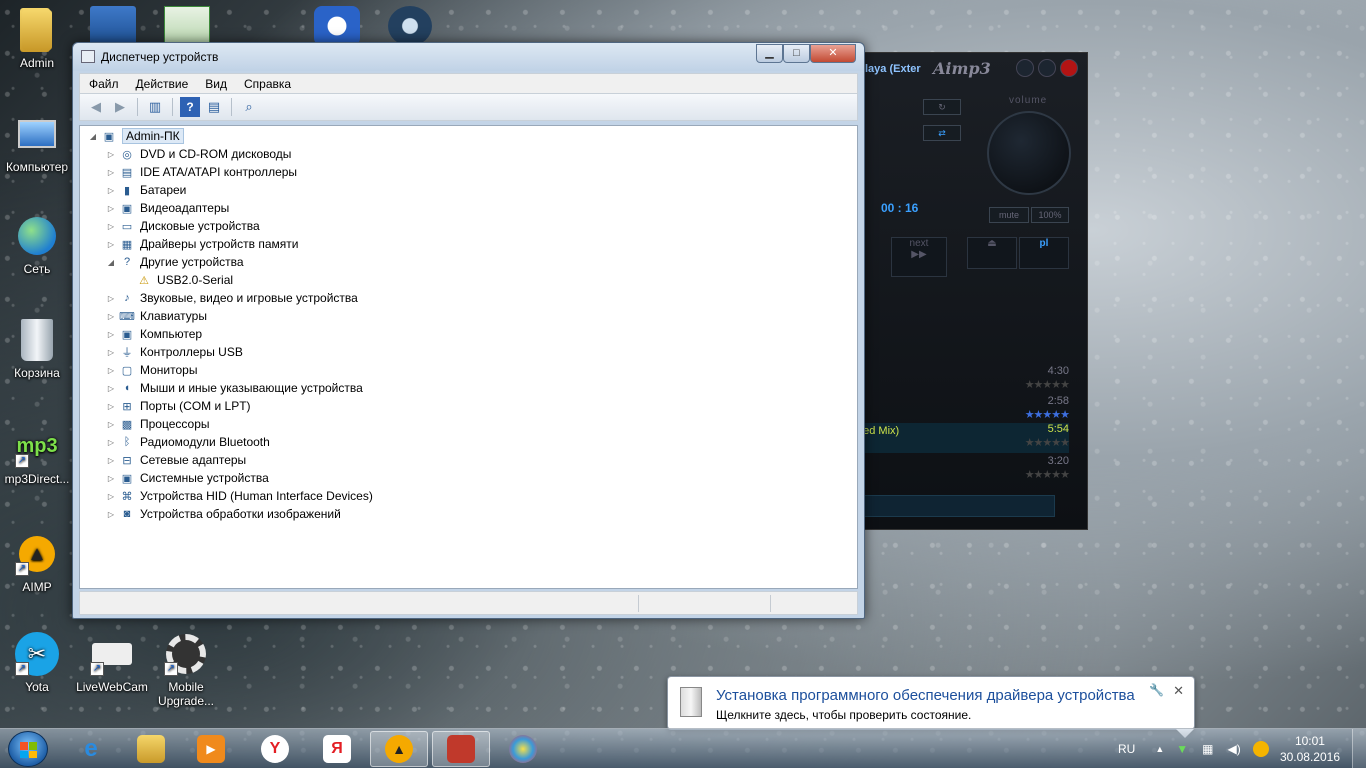  What do you see at coordinates (232, 298) in the screenshot?
I see `tree-category: ▷ ♪ Звуковые, видео и игровые устройства` at bounding box center [232, 298].